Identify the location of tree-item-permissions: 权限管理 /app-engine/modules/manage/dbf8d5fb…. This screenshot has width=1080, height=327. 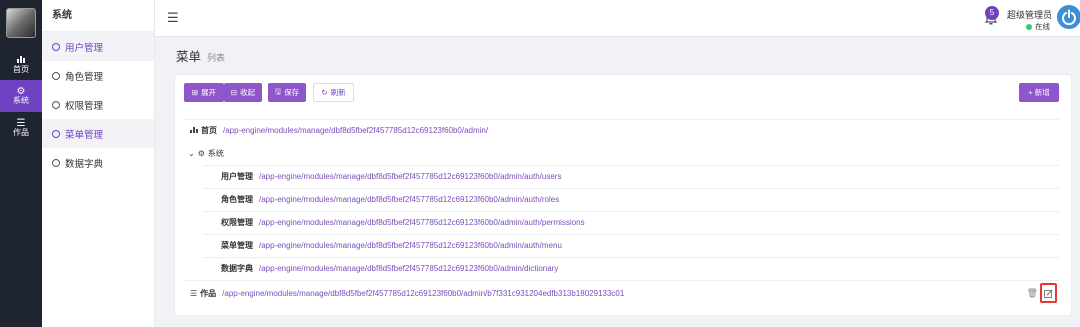
(631, 222).